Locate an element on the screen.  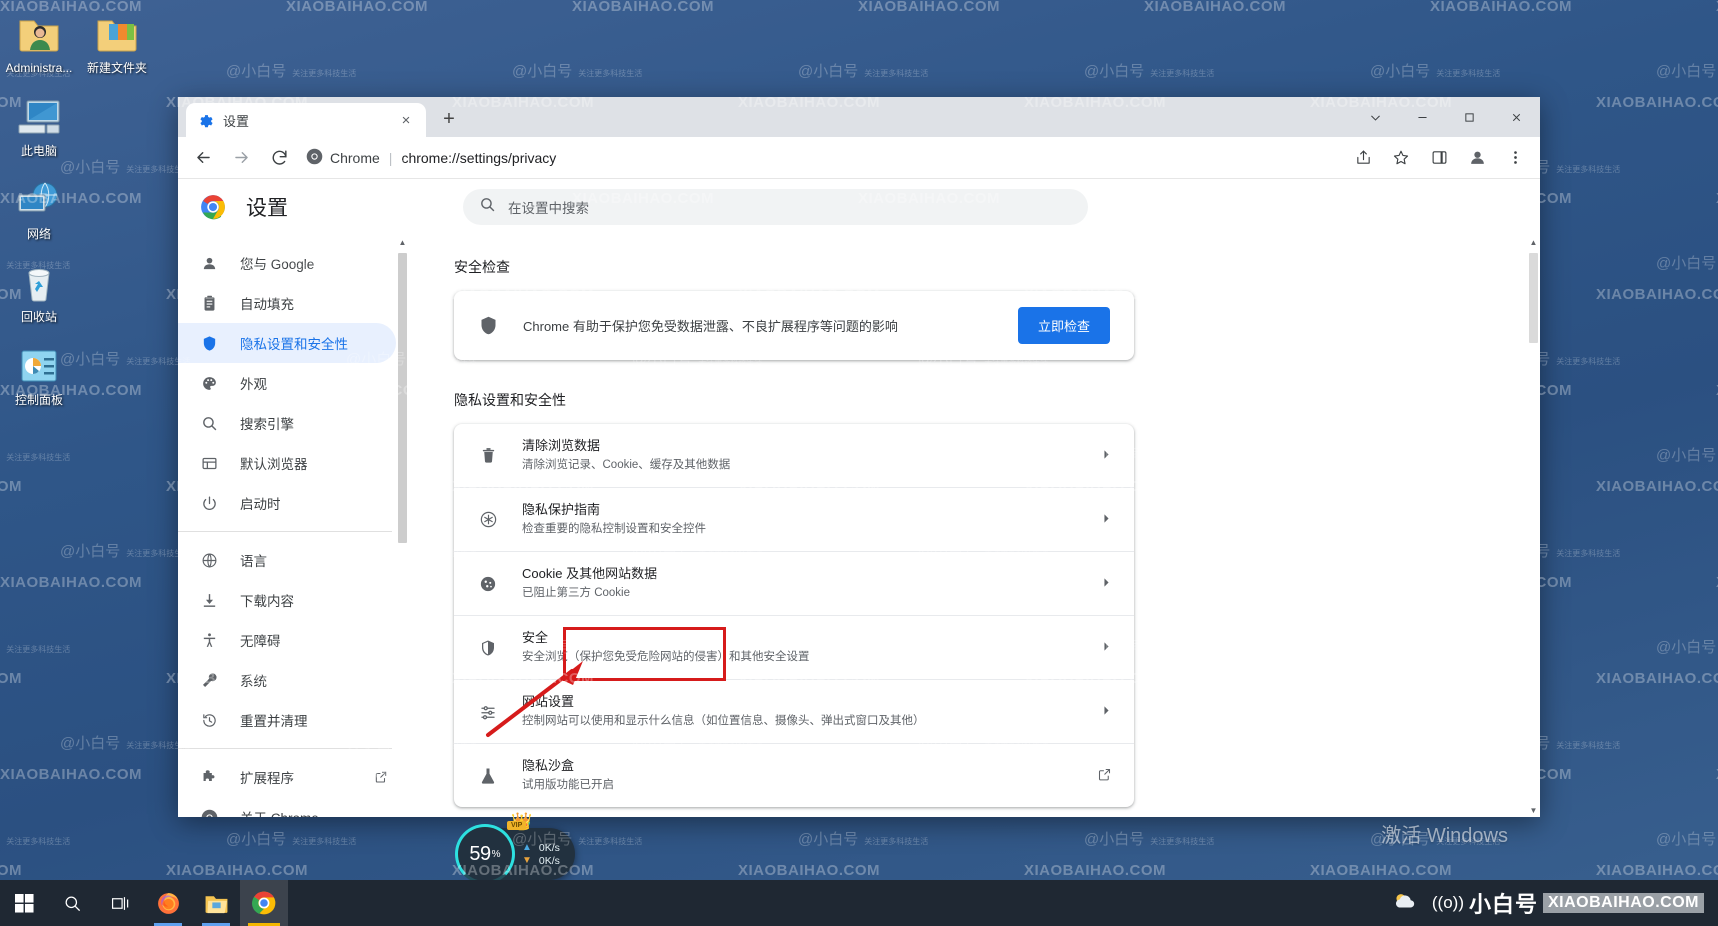
desktop-icon-network: 网络 is located at coordinates (39, 208).